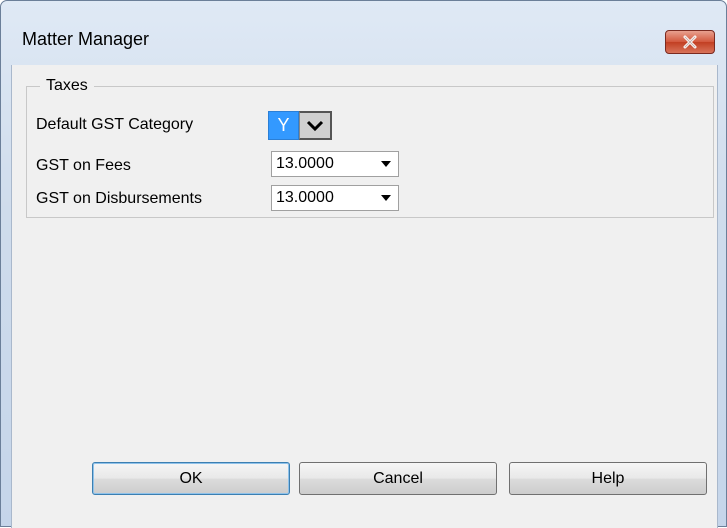  I want to click on gst-on-fees-combo: 13.0000, so click(335, 164).